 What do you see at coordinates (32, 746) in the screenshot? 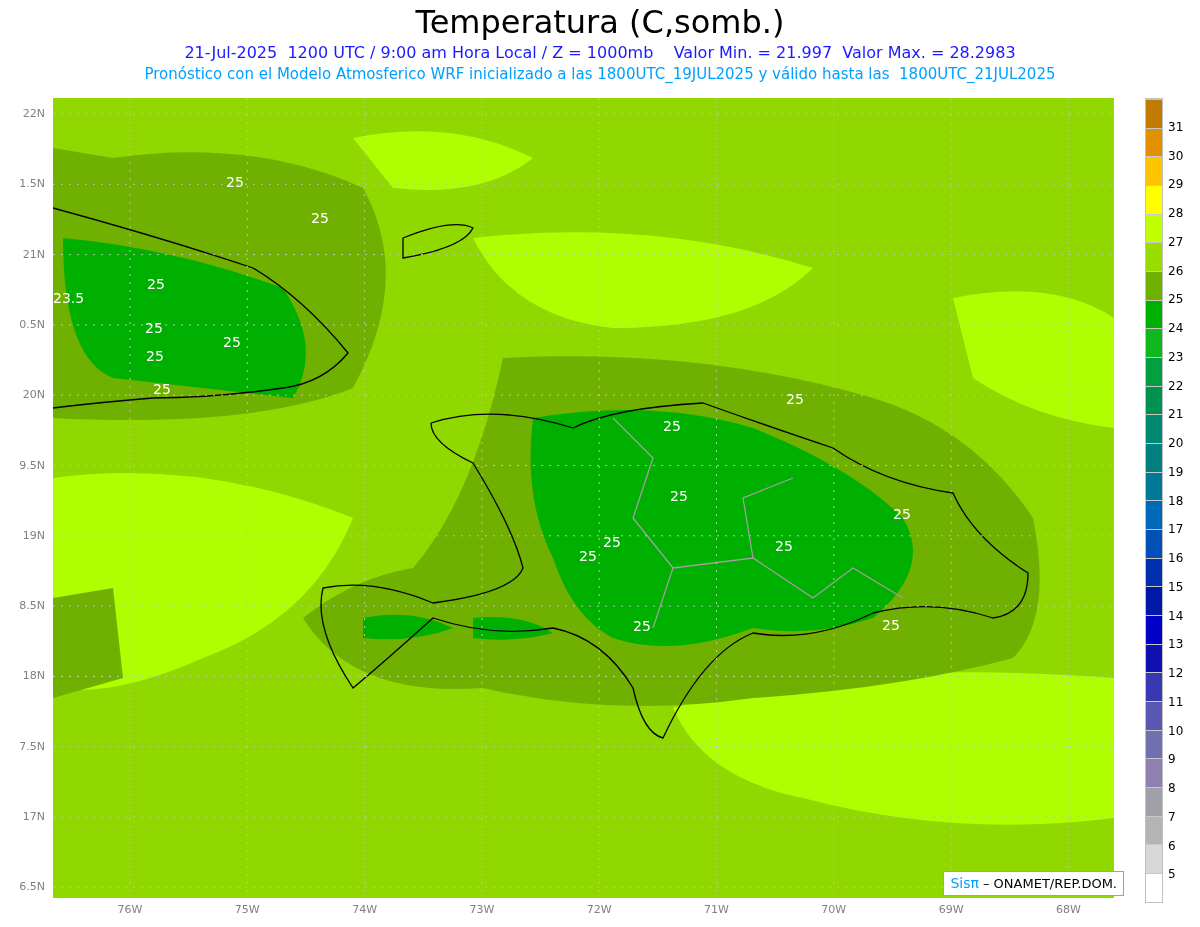
I see `latitude-label: 7.5N` at bounding box center [32, 746].